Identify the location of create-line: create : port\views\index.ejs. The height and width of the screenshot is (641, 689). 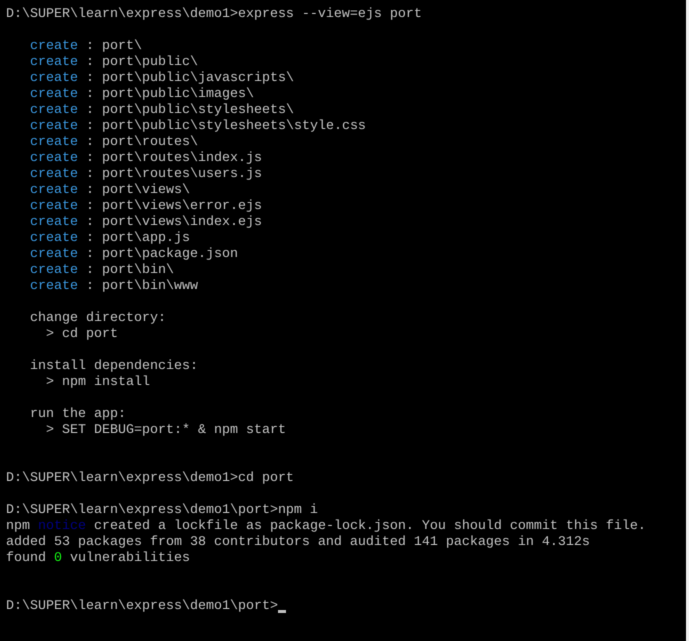
(146, 223).